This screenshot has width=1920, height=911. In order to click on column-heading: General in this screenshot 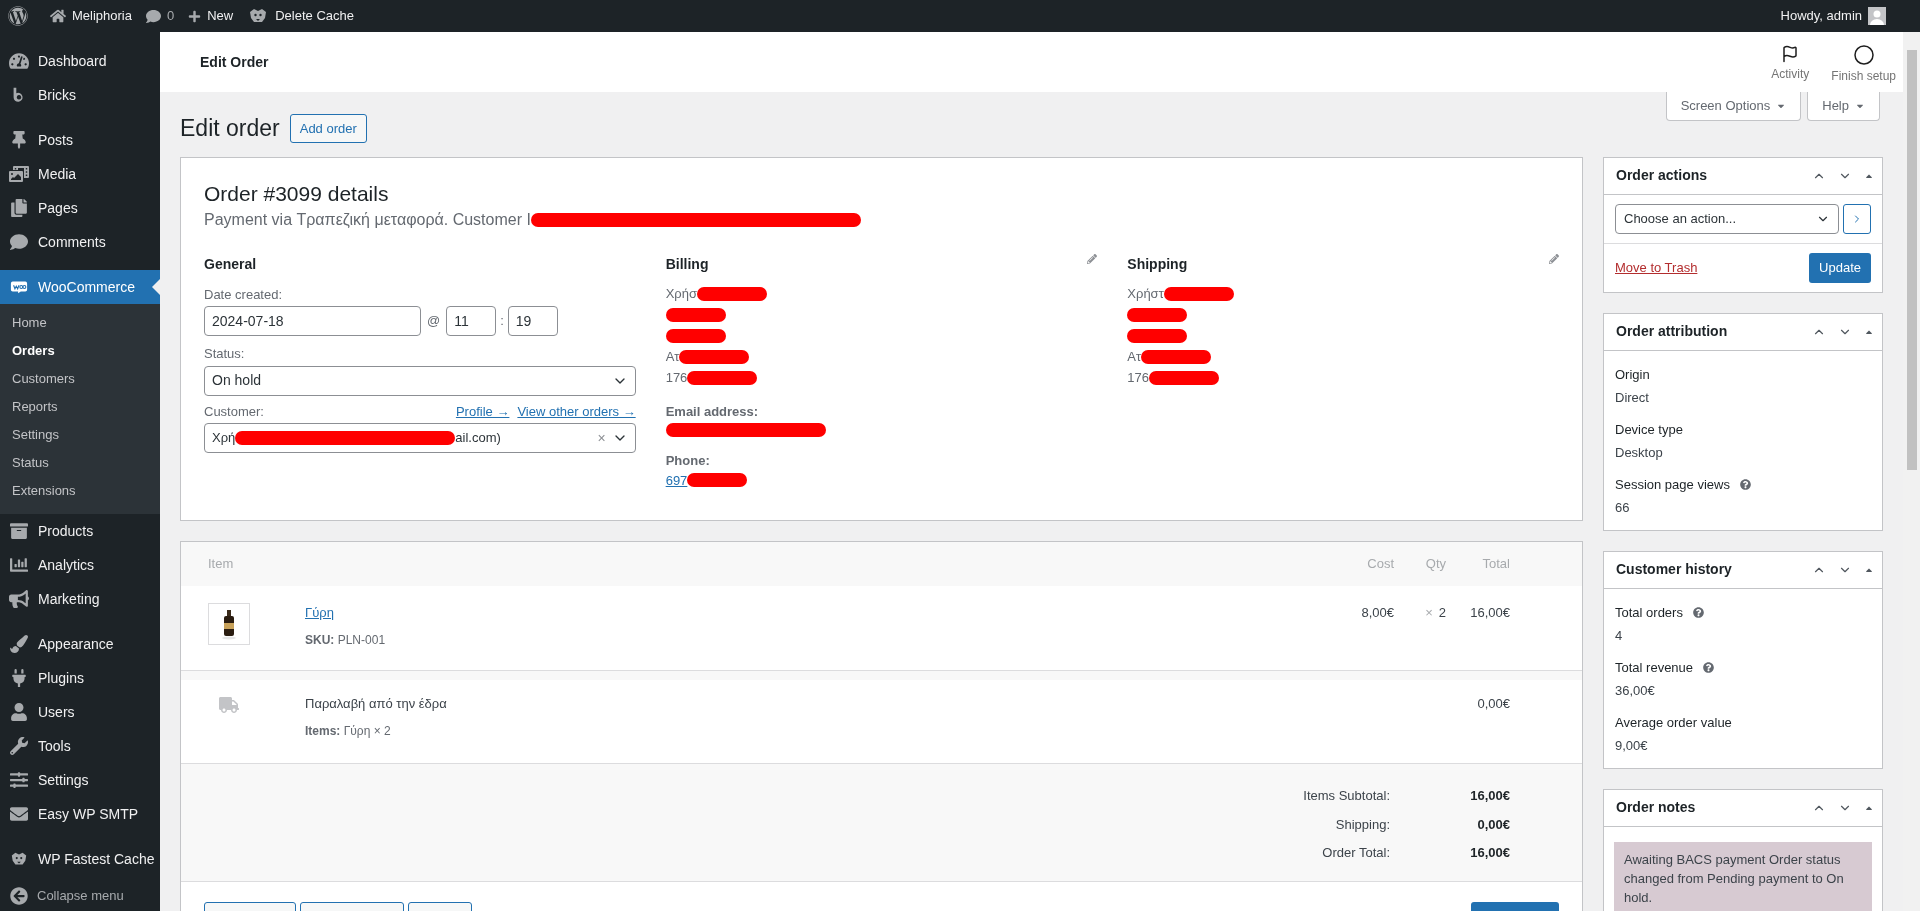, I will do `click(231, 264)`.